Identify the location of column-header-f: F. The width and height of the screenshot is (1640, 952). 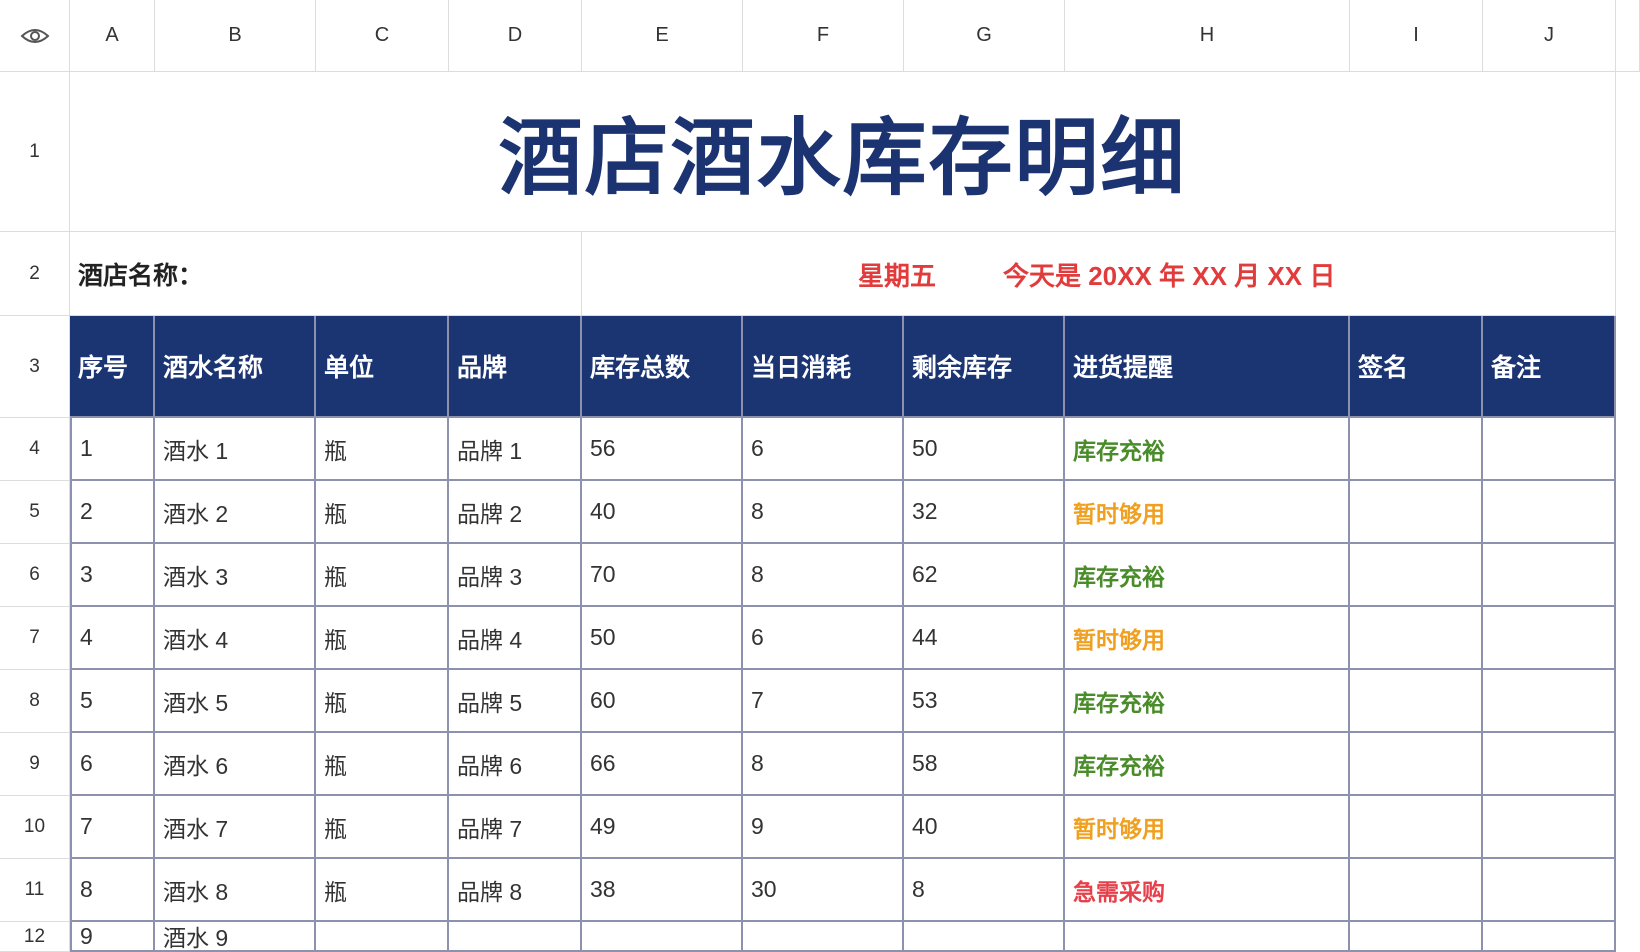
(823, 36).